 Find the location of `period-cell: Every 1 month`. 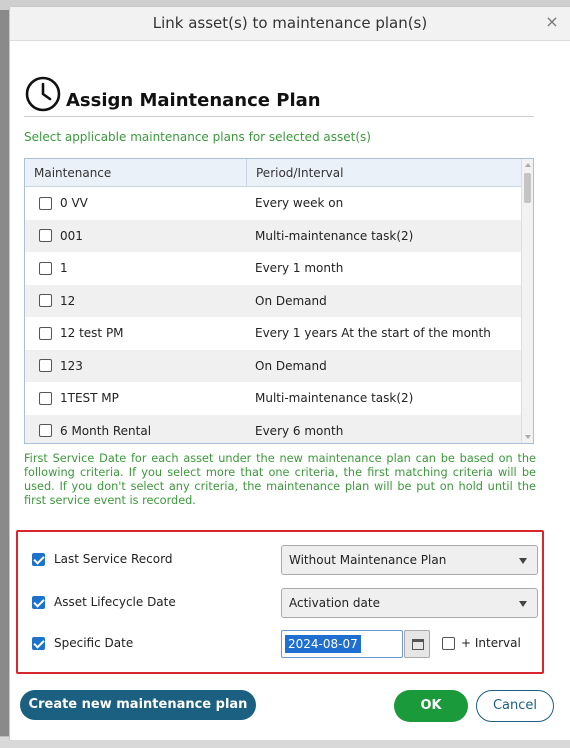

period-cell: Every 1 month is located at coordinates (299, 268).